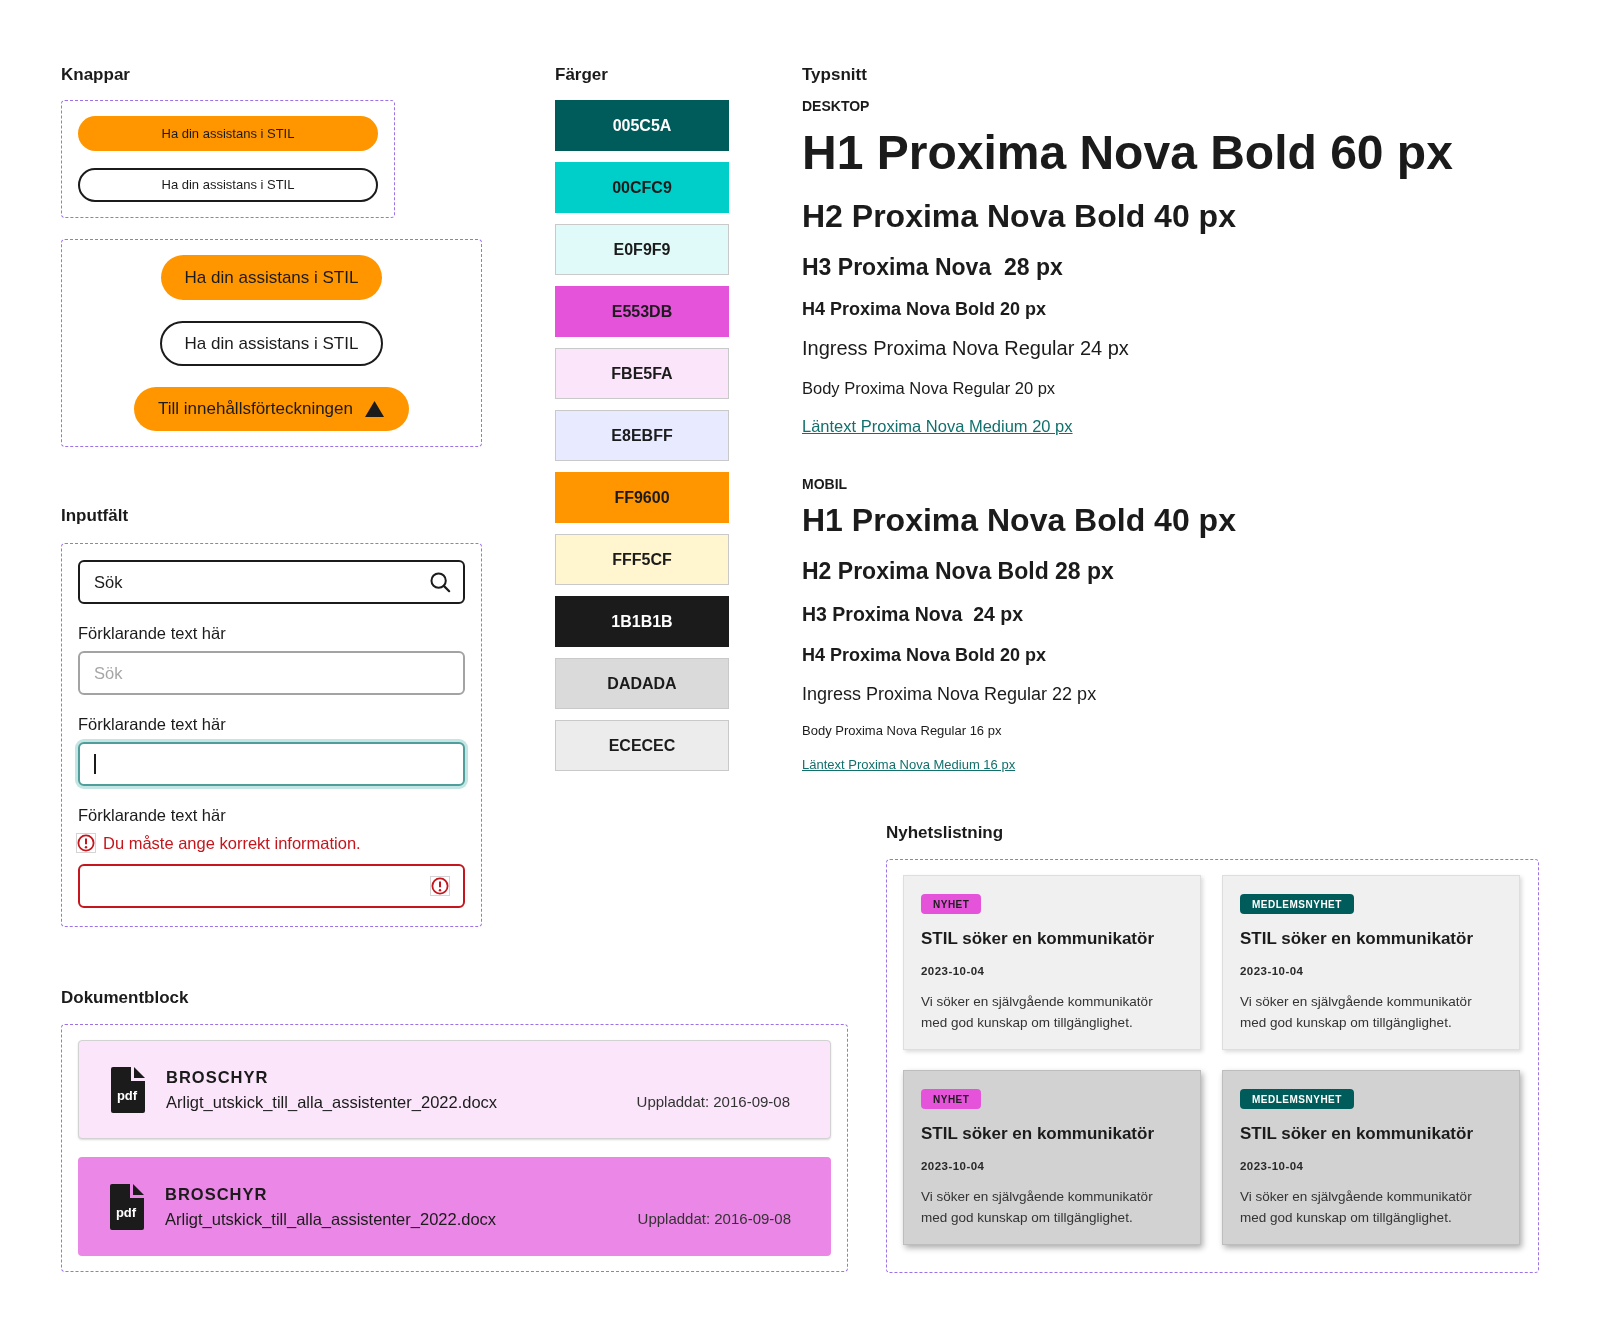 This screenshot has width=1600, height=1341. I want to click on group-label: MOBIL, so click(825, 484).